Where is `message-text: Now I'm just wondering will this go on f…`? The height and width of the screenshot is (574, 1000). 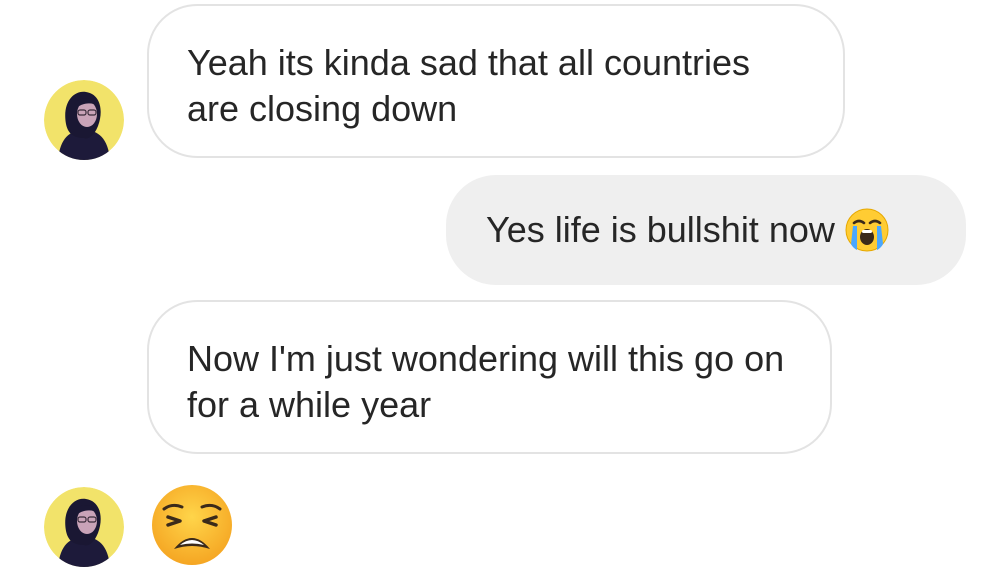
message-text: Now I'm just wondering will this go on f… is located at coordinates (486, 381).